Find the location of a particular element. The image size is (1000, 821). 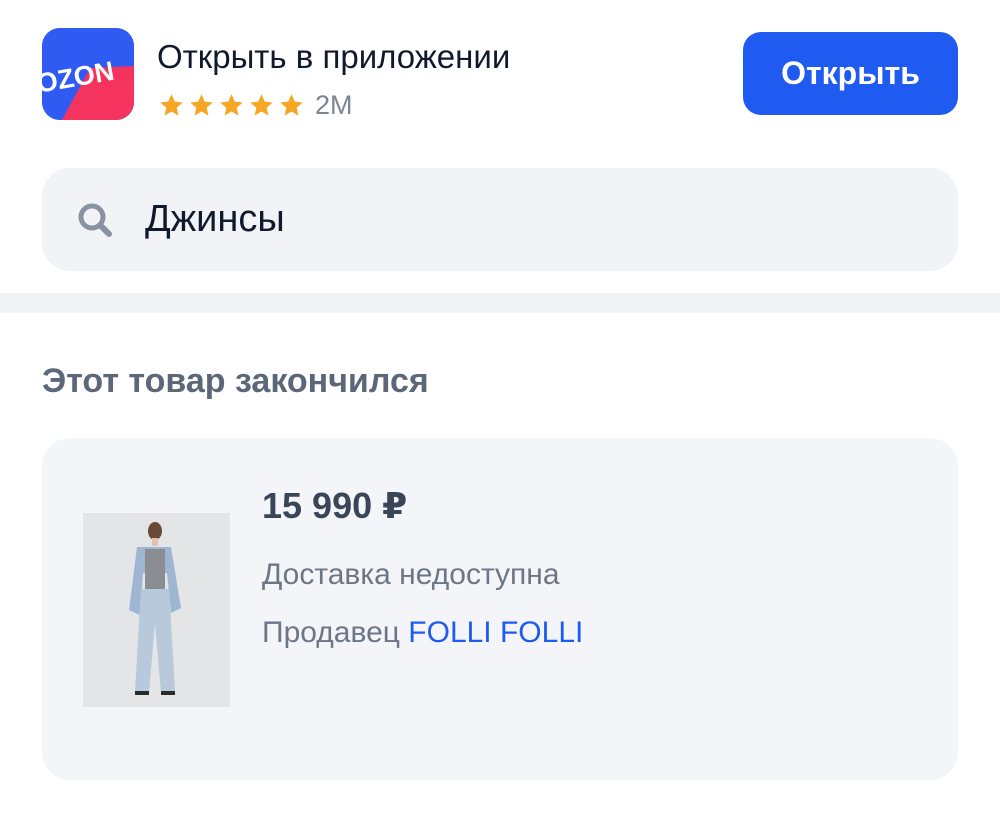

search-input is located at coordinates (535, 219).